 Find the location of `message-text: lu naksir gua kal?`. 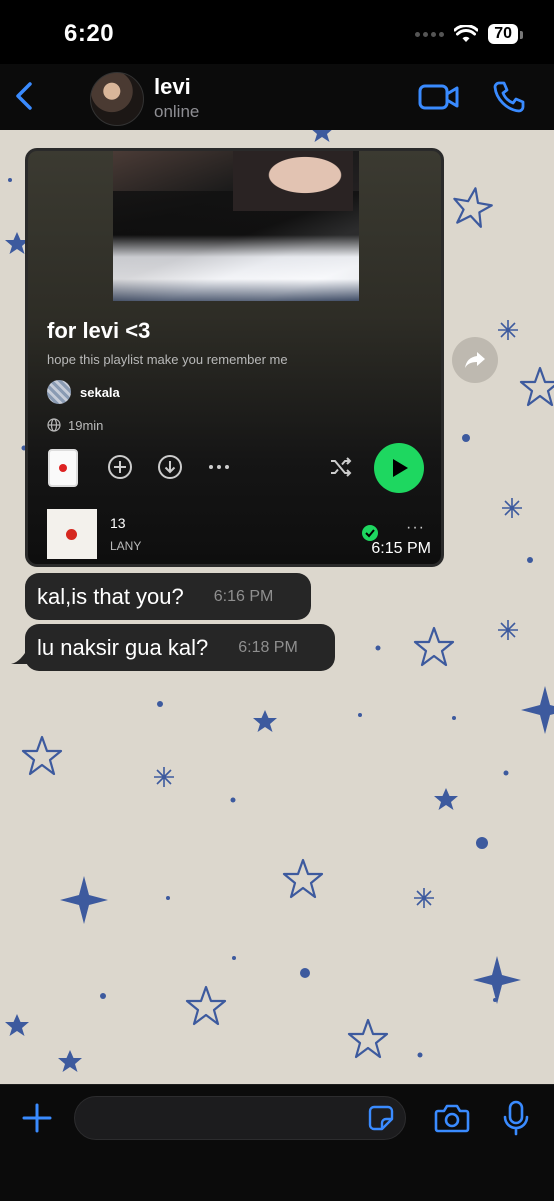

message-text: lu naksir gua kal? is located at coordinates (123, 647).